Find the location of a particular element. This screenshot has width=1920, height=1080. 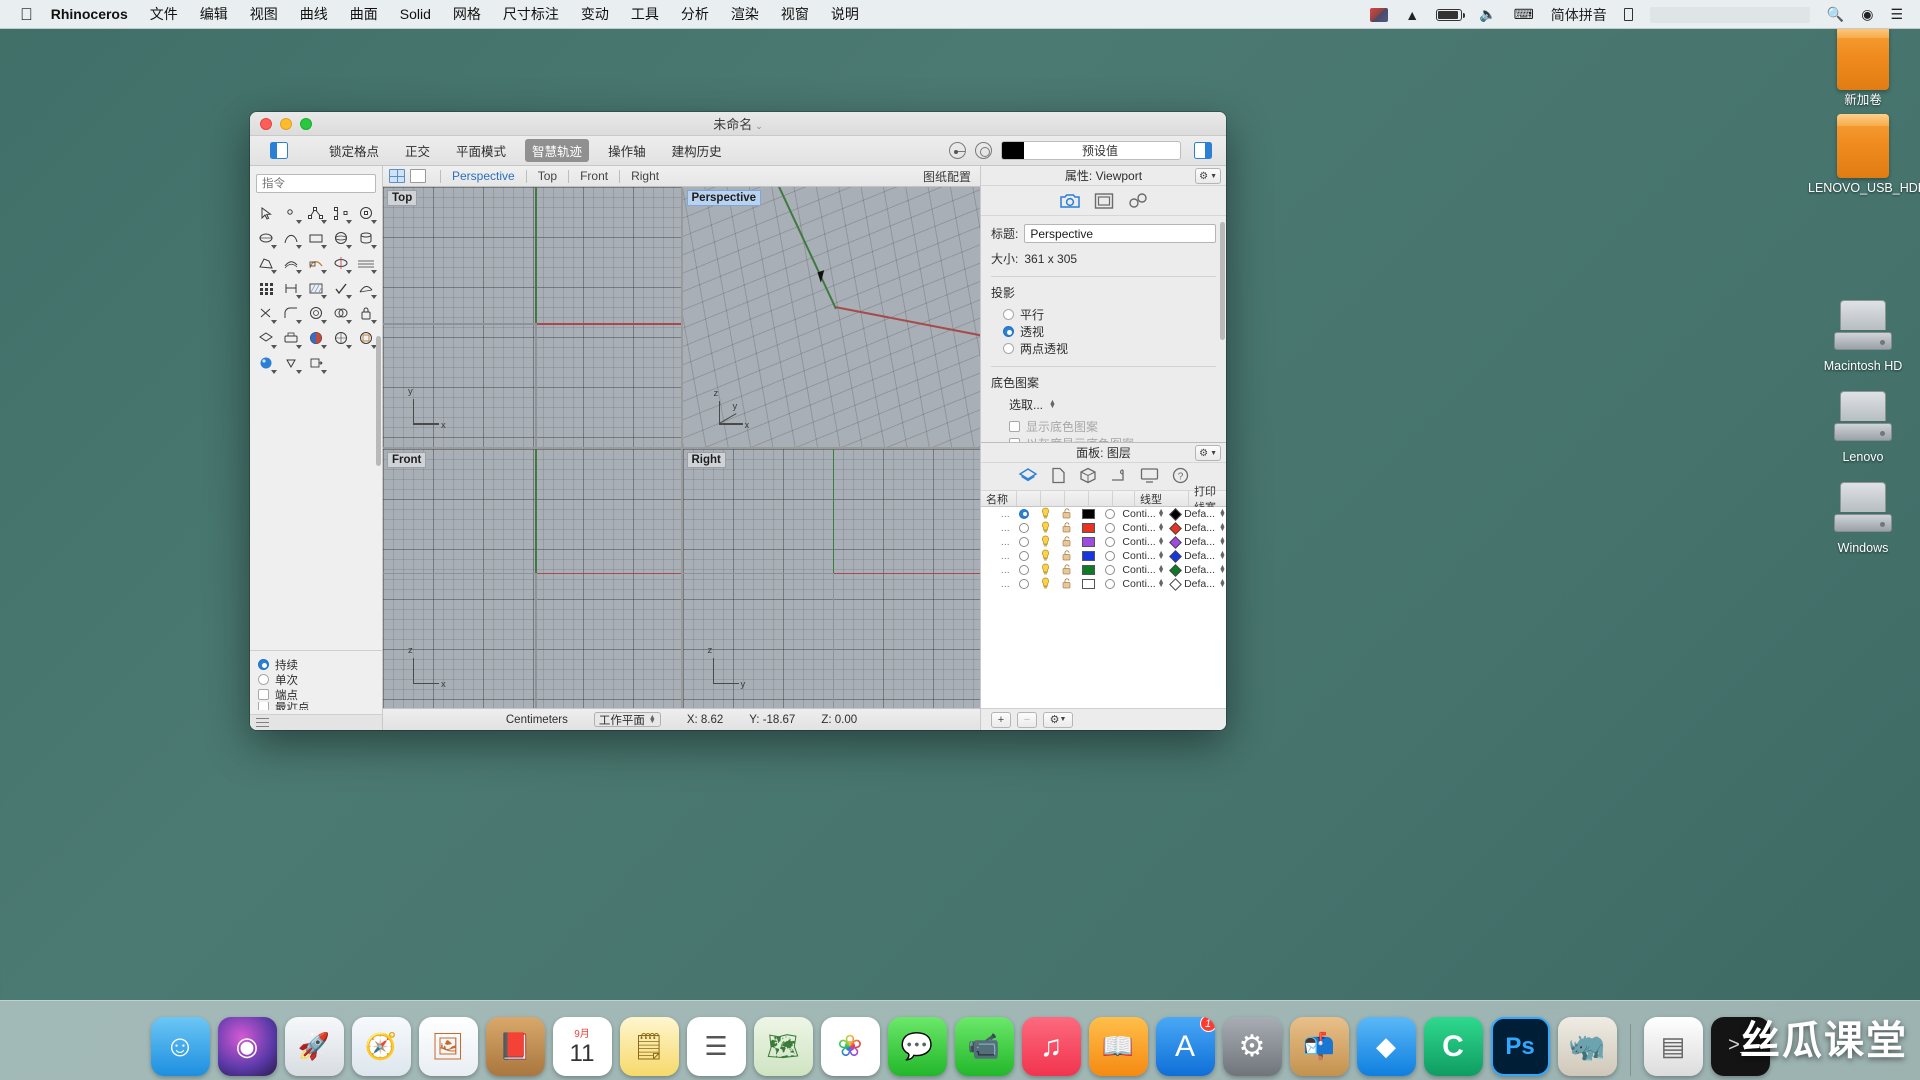

circle-tool-icon is located at coordinates (366, 213).